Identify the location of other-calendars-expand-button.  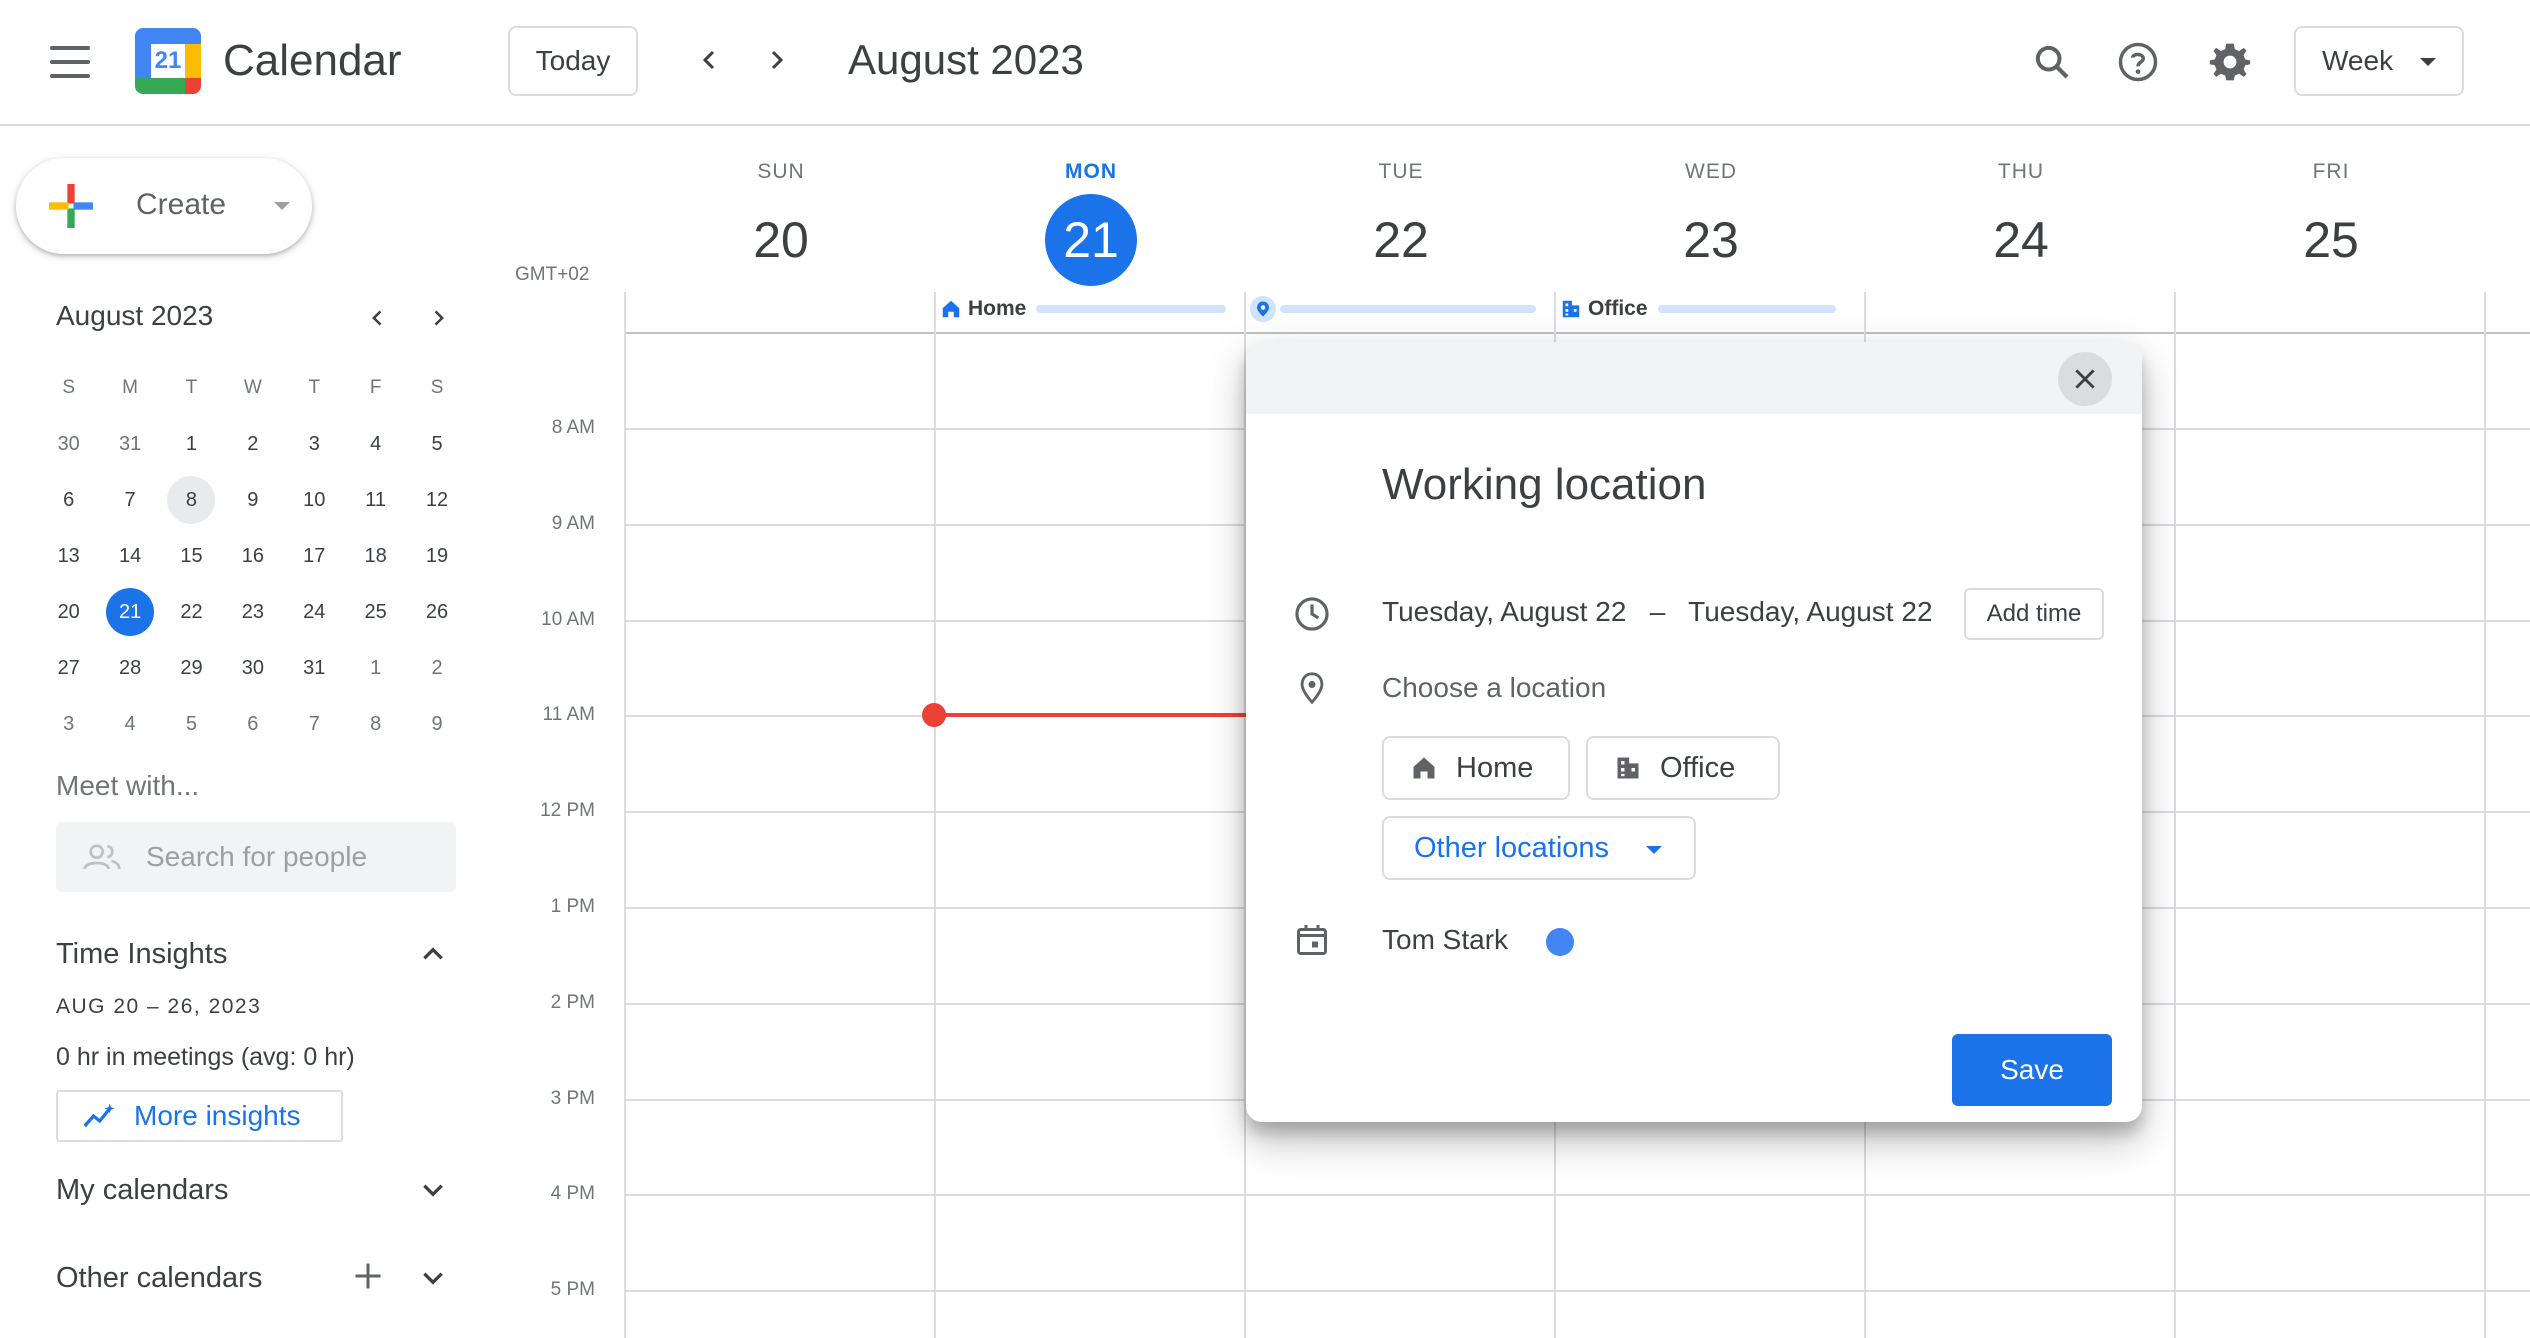
(433, 1278).